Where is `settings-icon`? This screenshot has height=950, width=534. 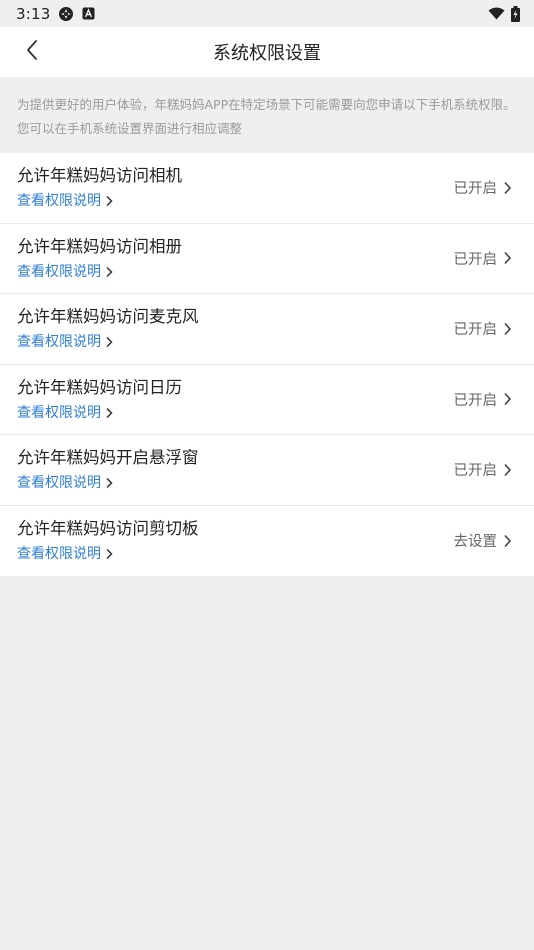 settings-icon is located at coordinates (66, 14).